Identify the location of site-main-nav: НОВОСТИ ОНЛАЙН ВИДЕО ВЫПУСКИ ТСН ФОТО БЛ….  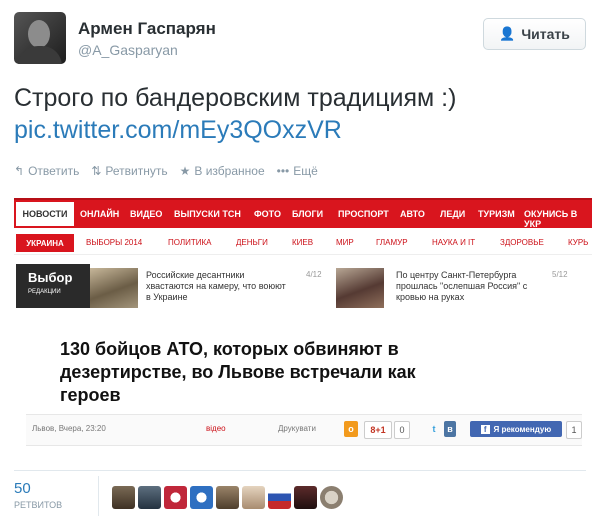
(303, 213).